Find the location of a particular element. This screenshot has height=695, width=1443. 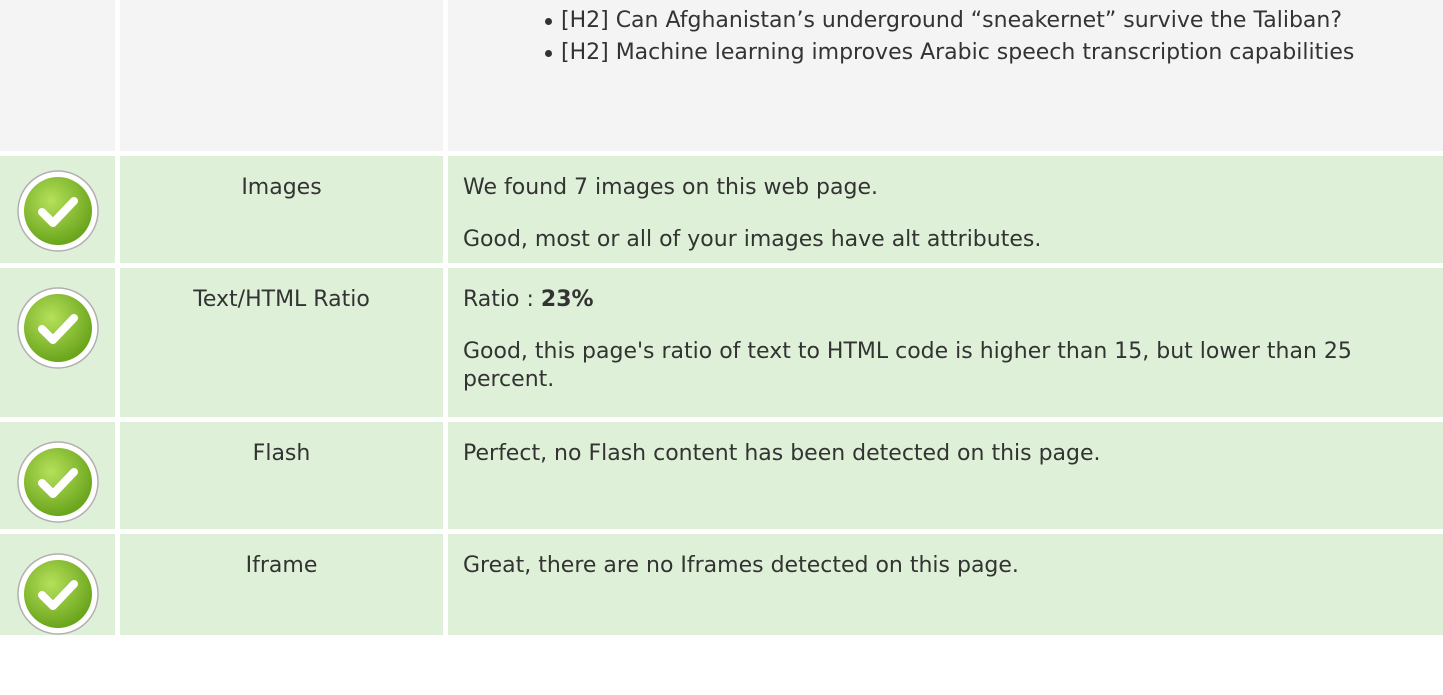

flash-status-cell is located at coordinates (57, 475).